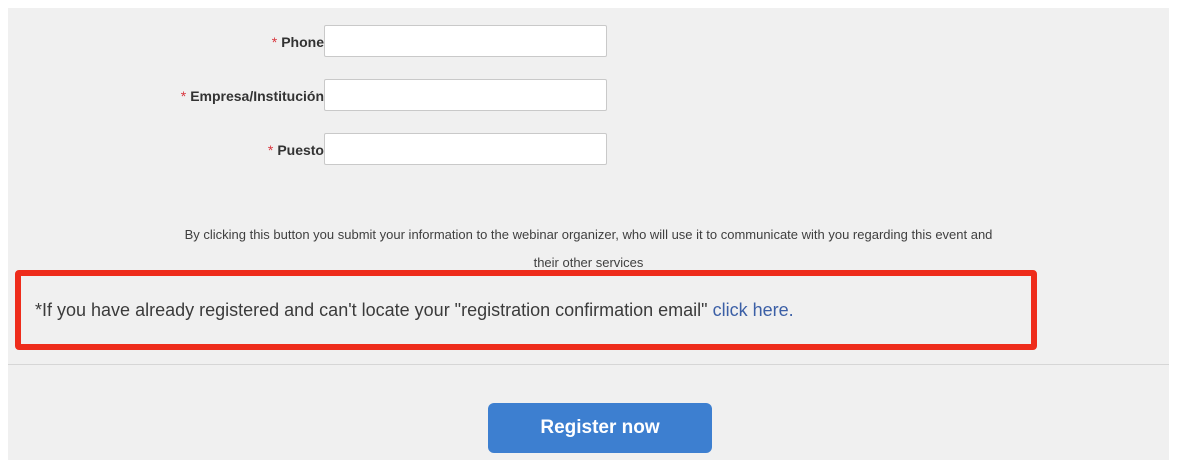 This screenshot has width=1177, height=465. Describe the element at coordinates (257, 96) in the screenshot. I see `empresa-label-text: Empresa/Institución` at that location.